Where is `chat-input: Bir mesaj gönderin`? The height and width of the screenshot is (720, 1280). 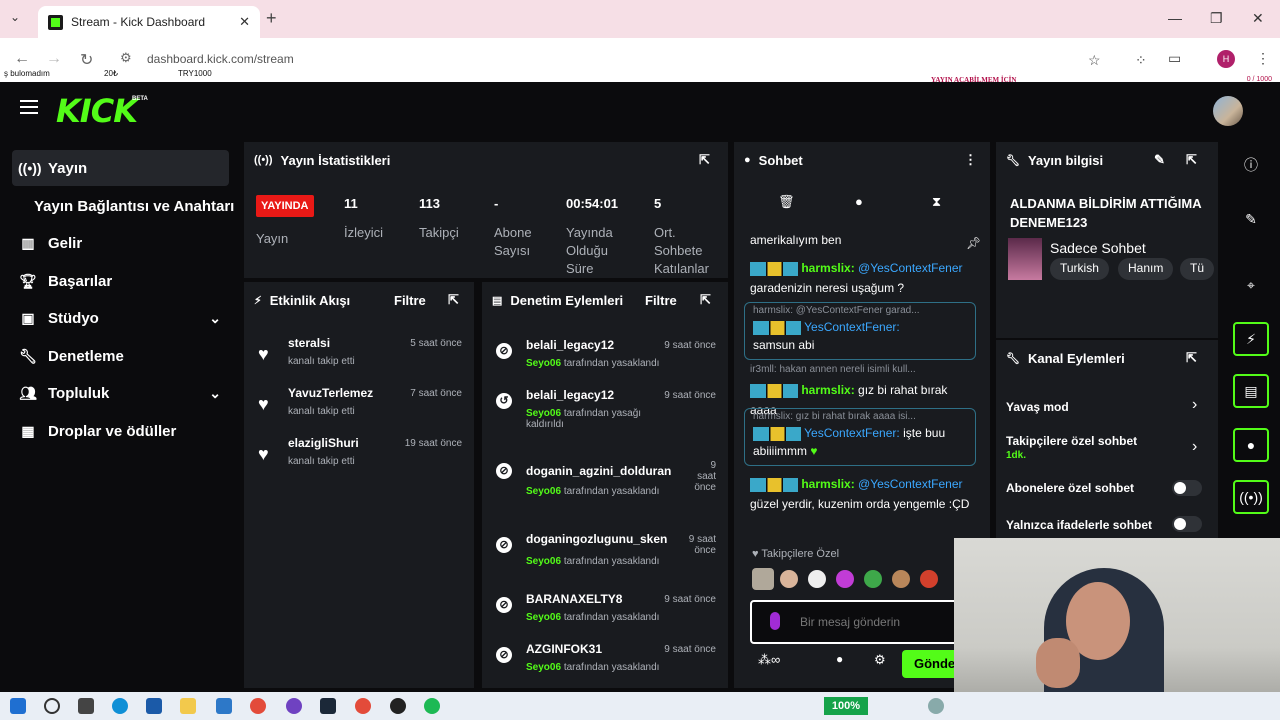
chat-input: Bir mesaj gönderin is located at coordinates (862, 622).